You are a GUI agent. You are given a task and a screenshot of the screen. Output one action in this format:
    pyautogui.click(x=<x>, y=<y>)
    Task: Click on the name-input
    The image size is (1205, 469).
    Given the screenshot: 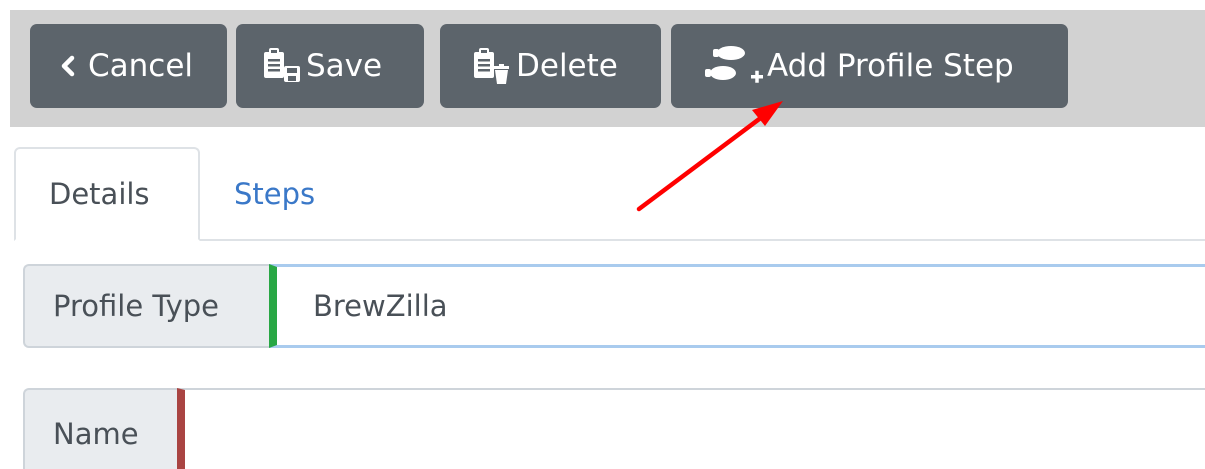 What is the action you would take?
    pyautogui.click(x=691, y=428)
    